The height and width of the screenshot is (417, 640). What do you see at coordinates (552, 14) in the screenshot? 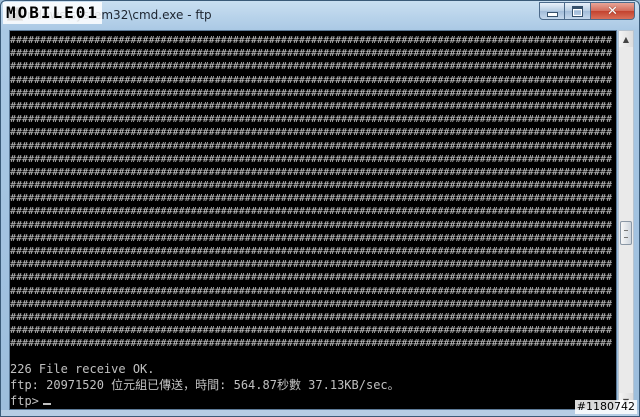
I see `minimize-icon` at bounding box center [552, 14].